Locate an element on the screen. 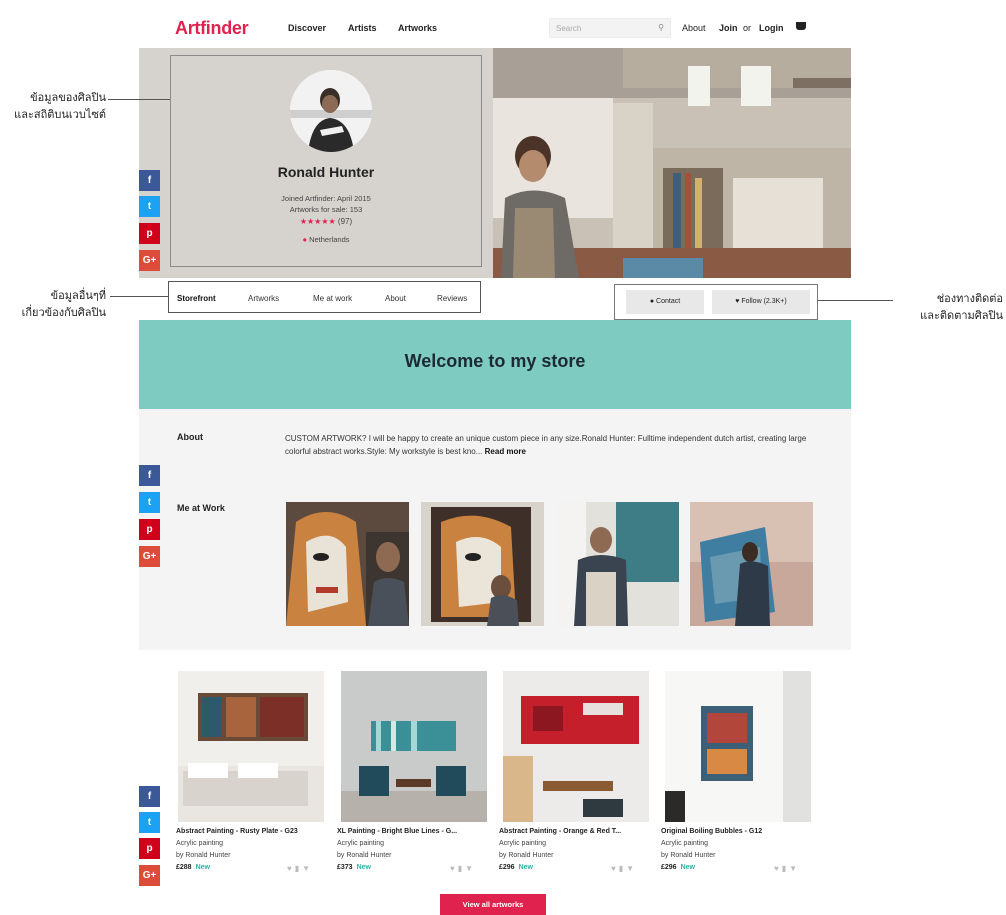  view-all-artworks-button: View all artworks is located at coordinates (493, 904).